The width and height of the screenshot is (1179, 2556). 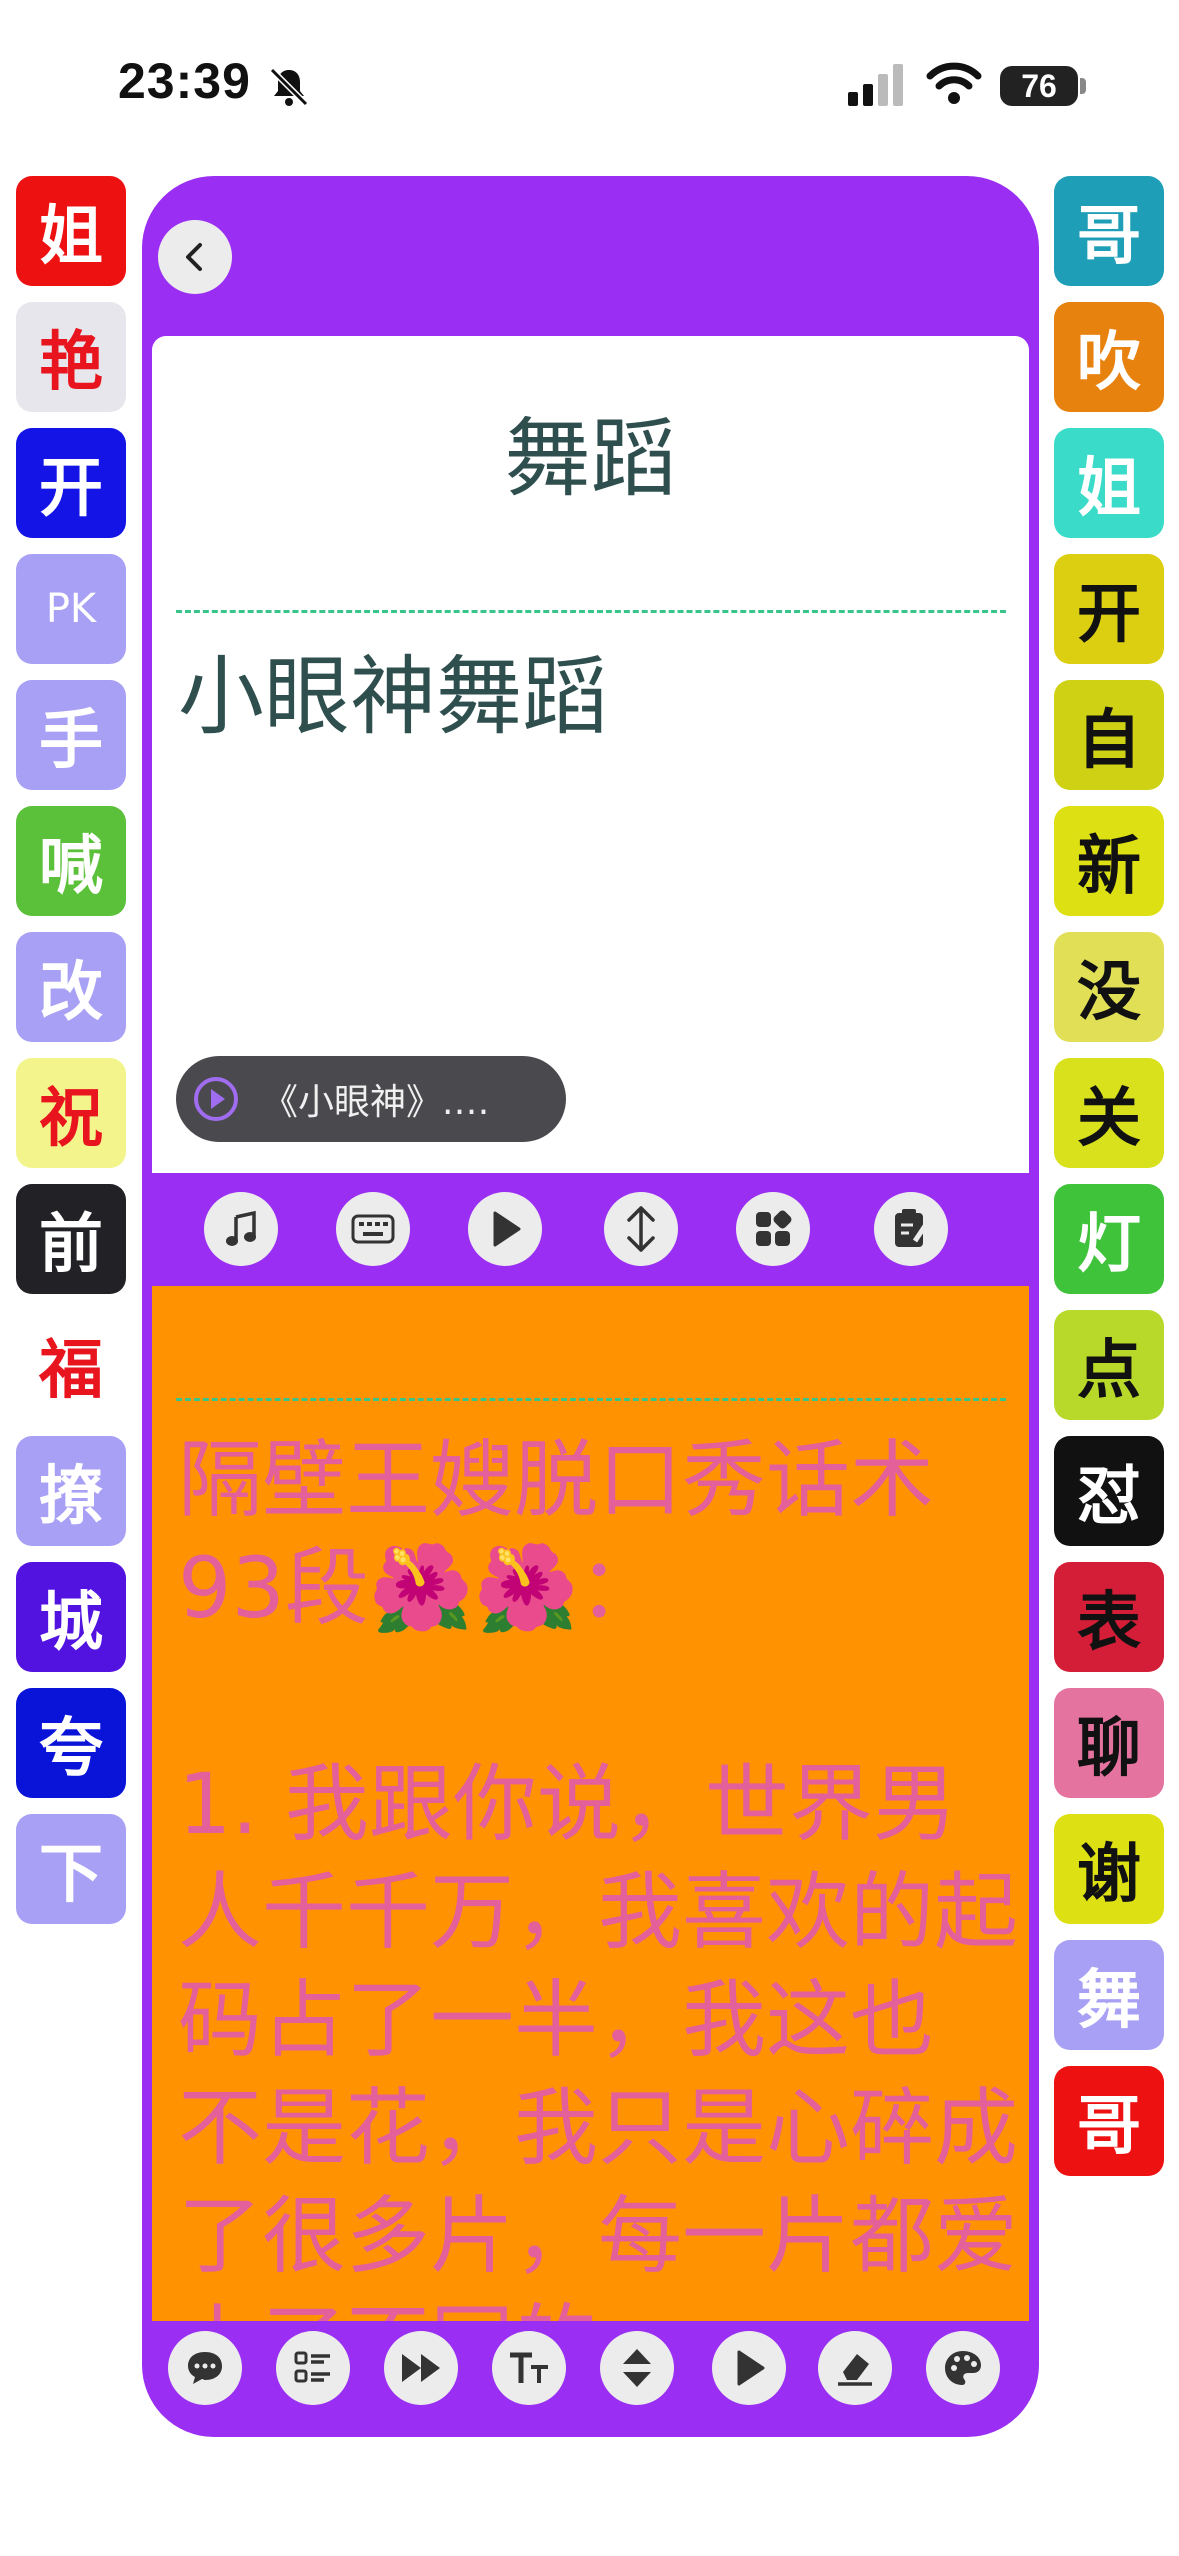 I want to click on apps-button, so click(x=773, y=1229).